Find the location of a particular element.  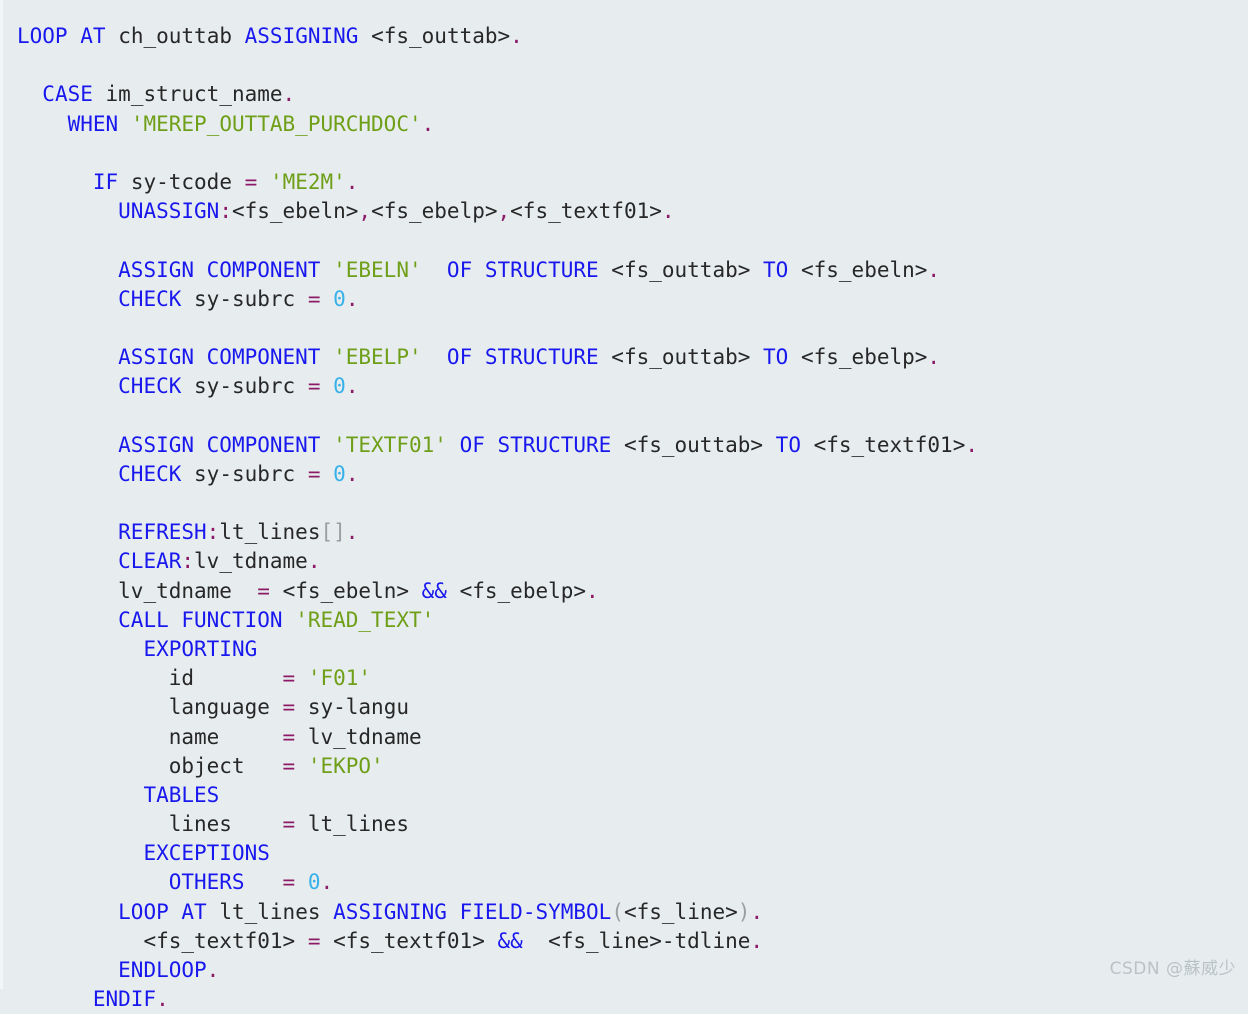

code-token-id: language is located at coordinates (219, 707).